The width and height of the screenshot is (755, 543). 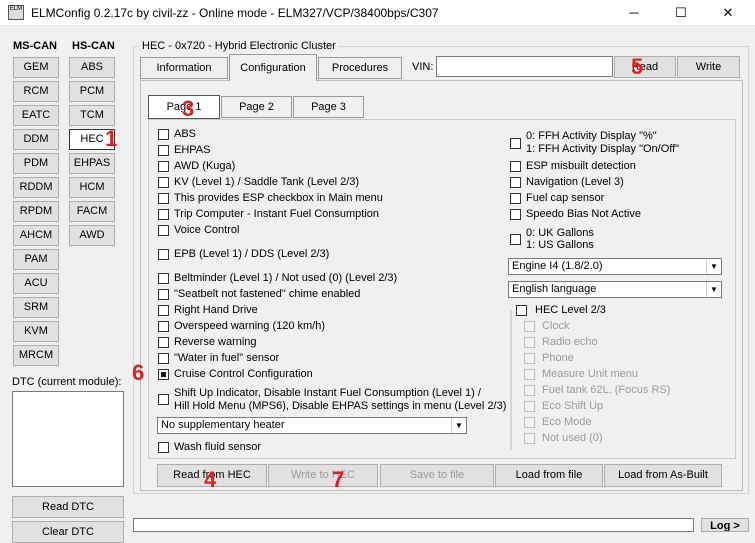 I want to click on app-icon: ELM, so click(x=16, y=12).